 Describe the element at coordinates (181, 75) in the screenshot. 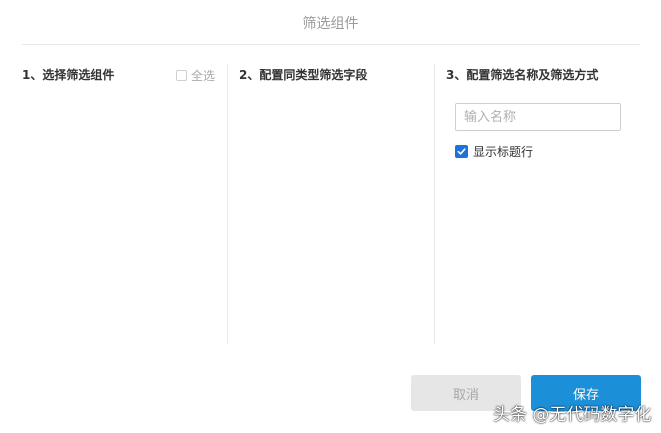

I see `checkbox-empty-icon` at that location.